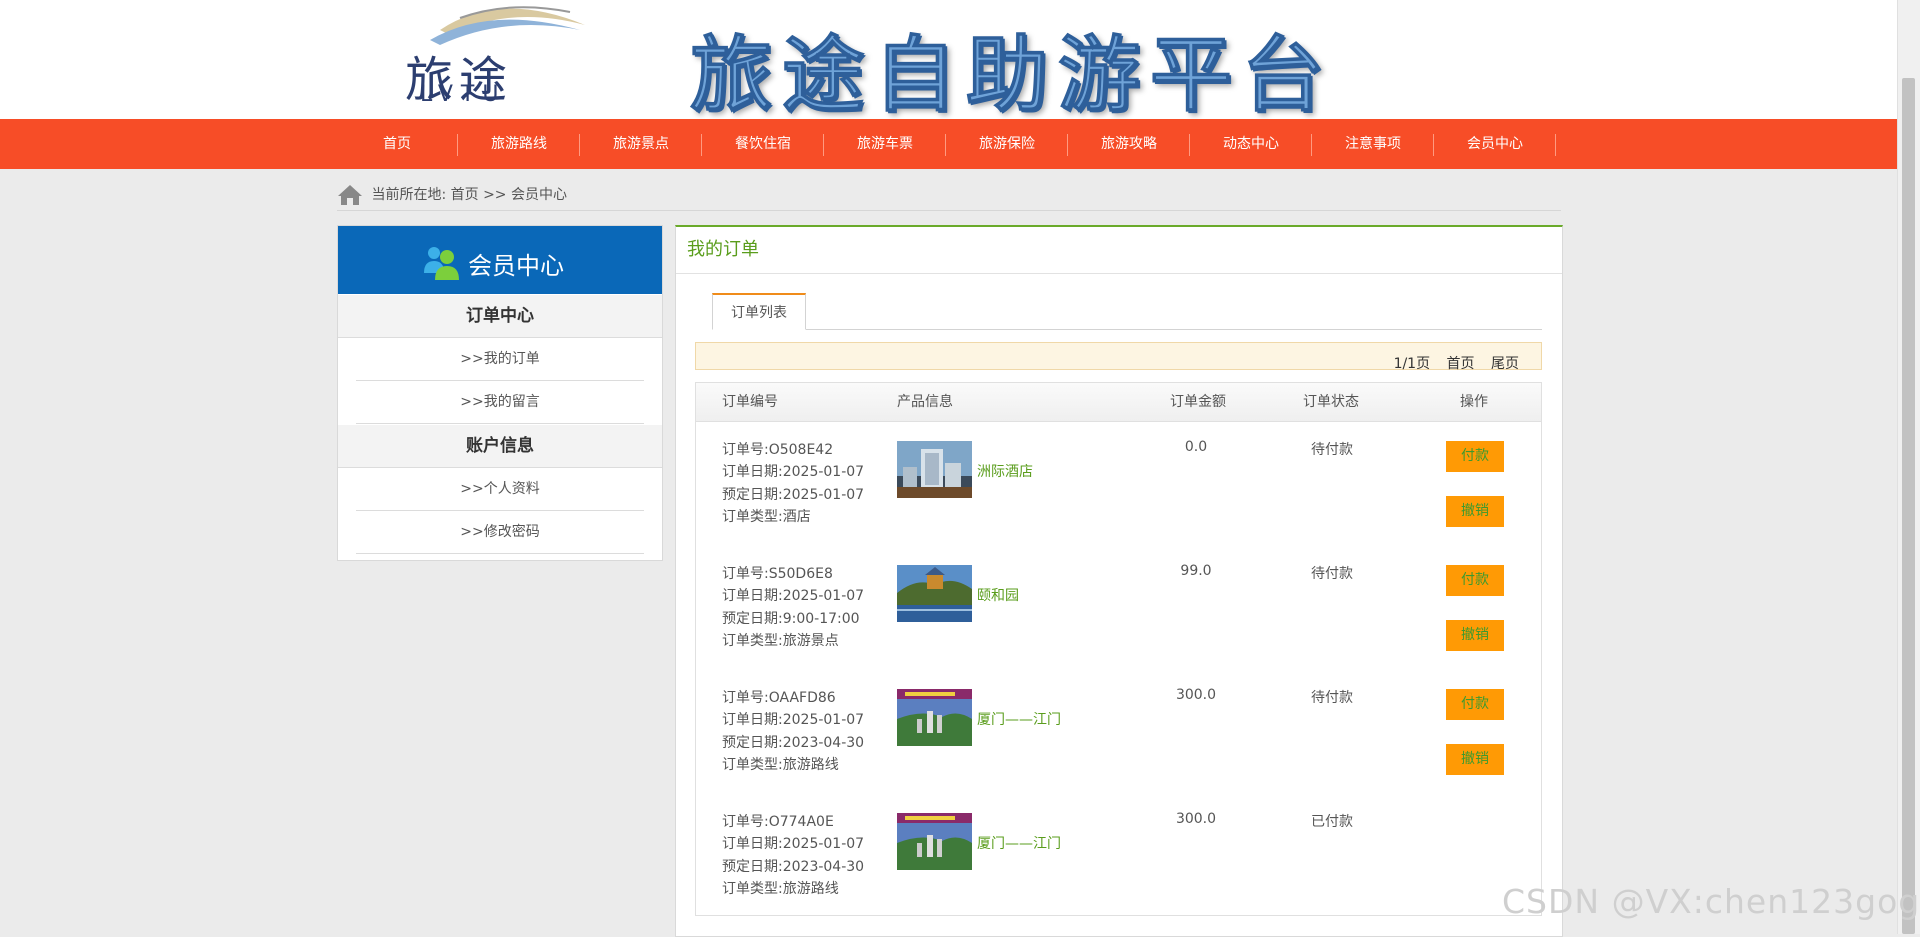 This screenshot has width=1920, height=937. I want to click on order-number: 订单号:S50D6E8, so click(777, 574).